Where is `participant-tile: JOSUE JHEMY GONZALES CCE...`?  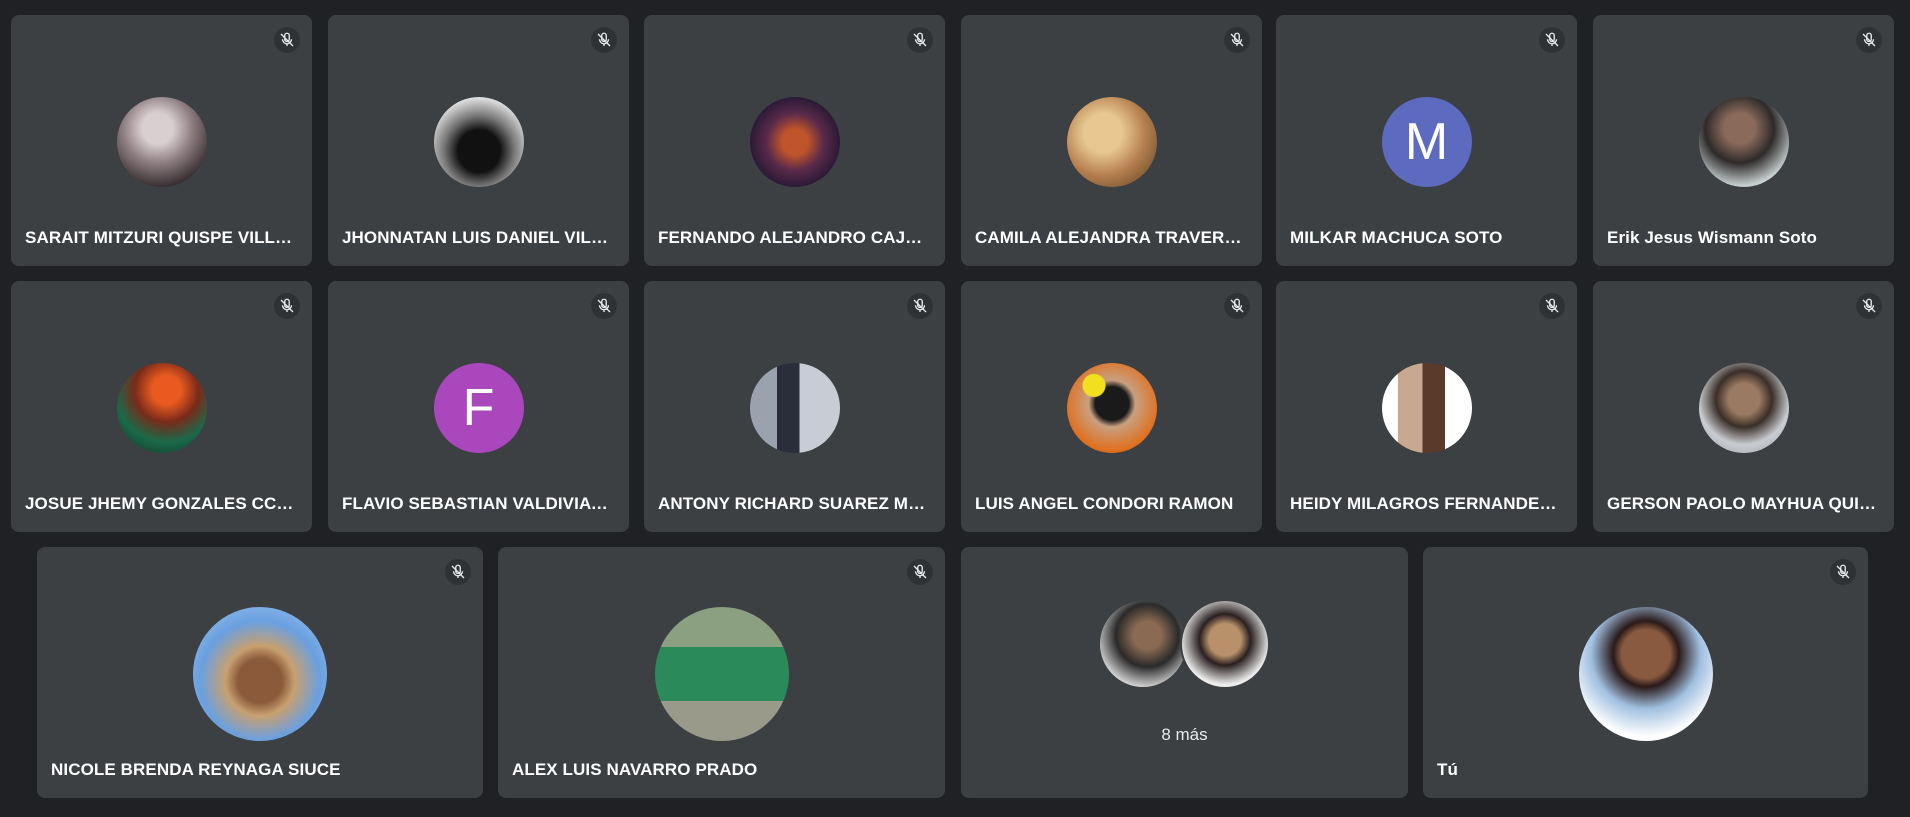 participant-tile: JOSUE JHEMY GONZALES CCE... is located at coordinates (161, 406).